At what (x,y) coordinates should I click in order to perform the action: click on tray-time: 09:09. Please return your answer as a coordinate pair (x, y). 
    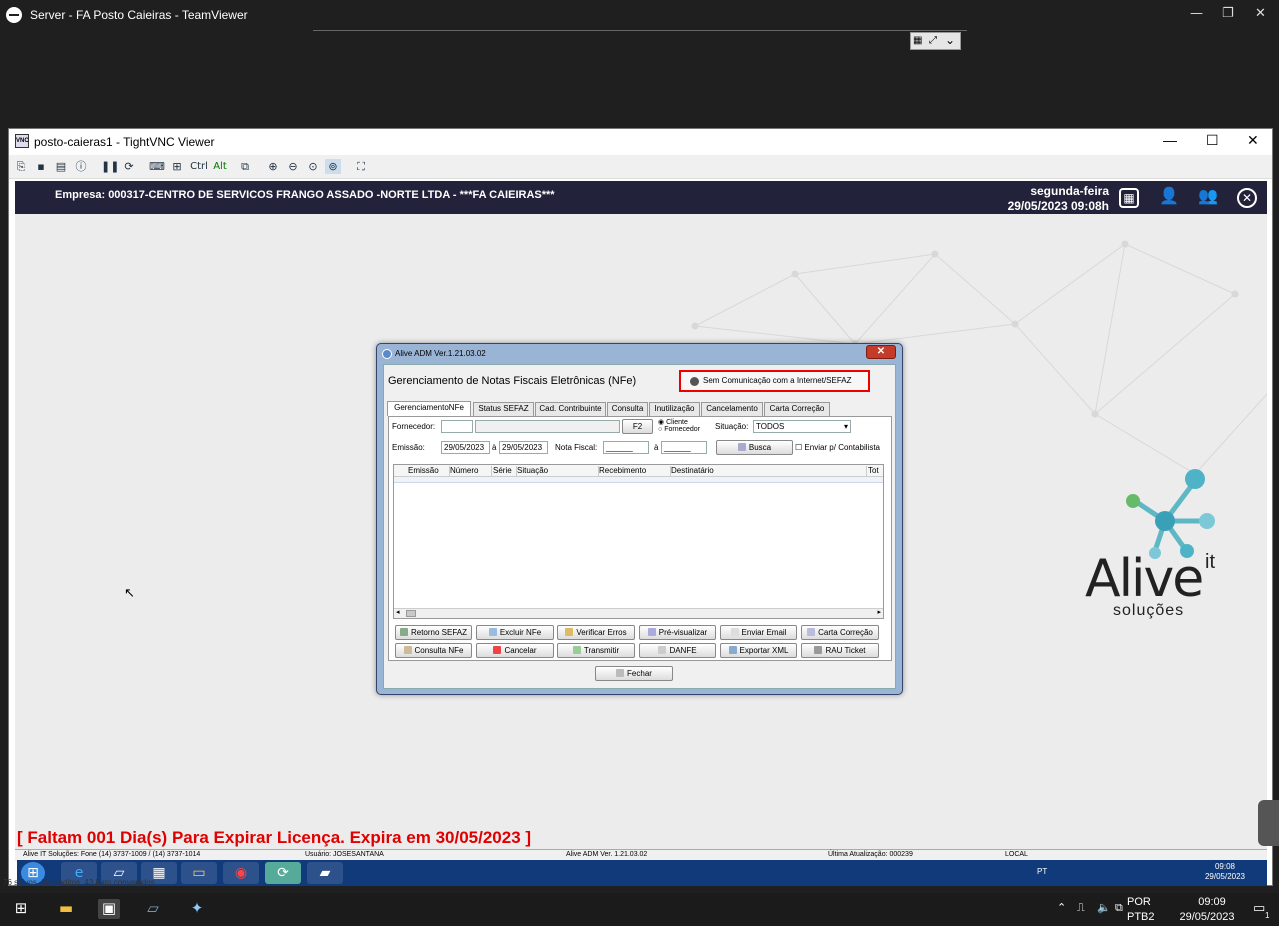
    Looking at the image, I should click on (1212, 902).